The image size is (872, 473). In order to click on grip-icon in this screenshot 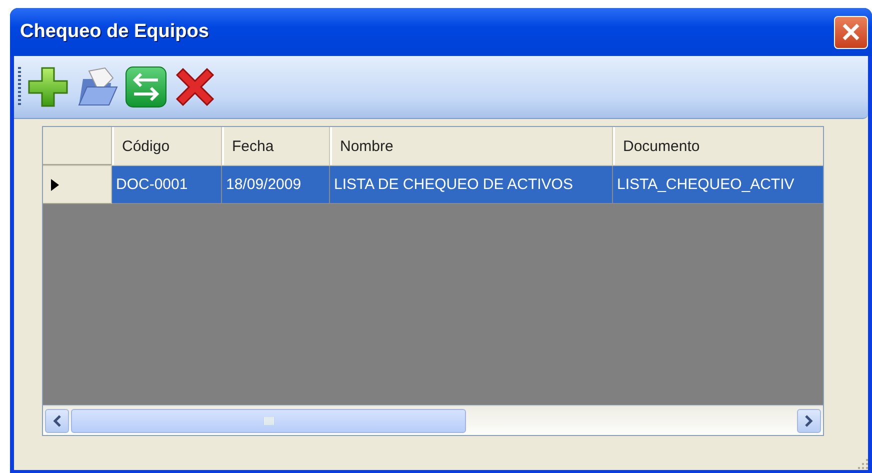, I will do `click(269, 420)`.